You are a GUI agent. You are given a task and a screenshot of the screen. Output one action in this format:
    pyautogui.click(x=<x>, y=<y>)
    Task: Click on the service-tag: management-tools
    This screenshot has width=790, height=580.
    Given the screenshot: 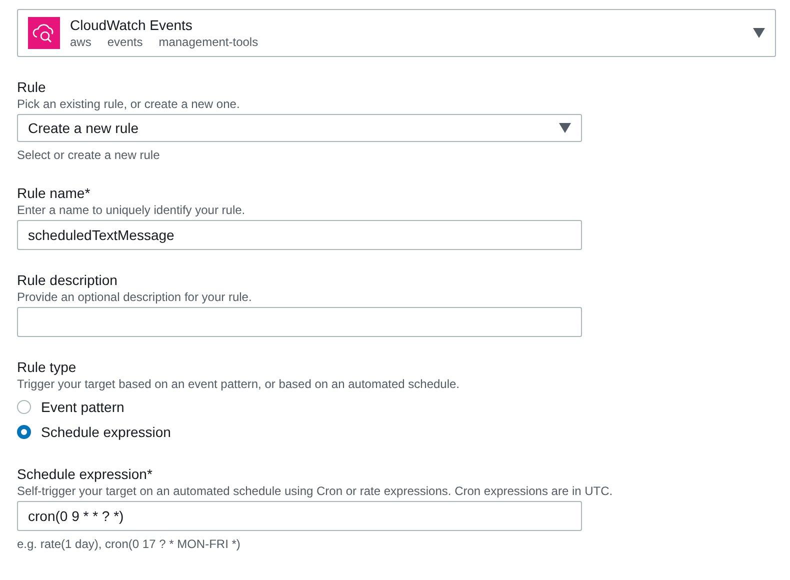 What is the action you would take?
    pyautogui.click(x=208, y=42)
    